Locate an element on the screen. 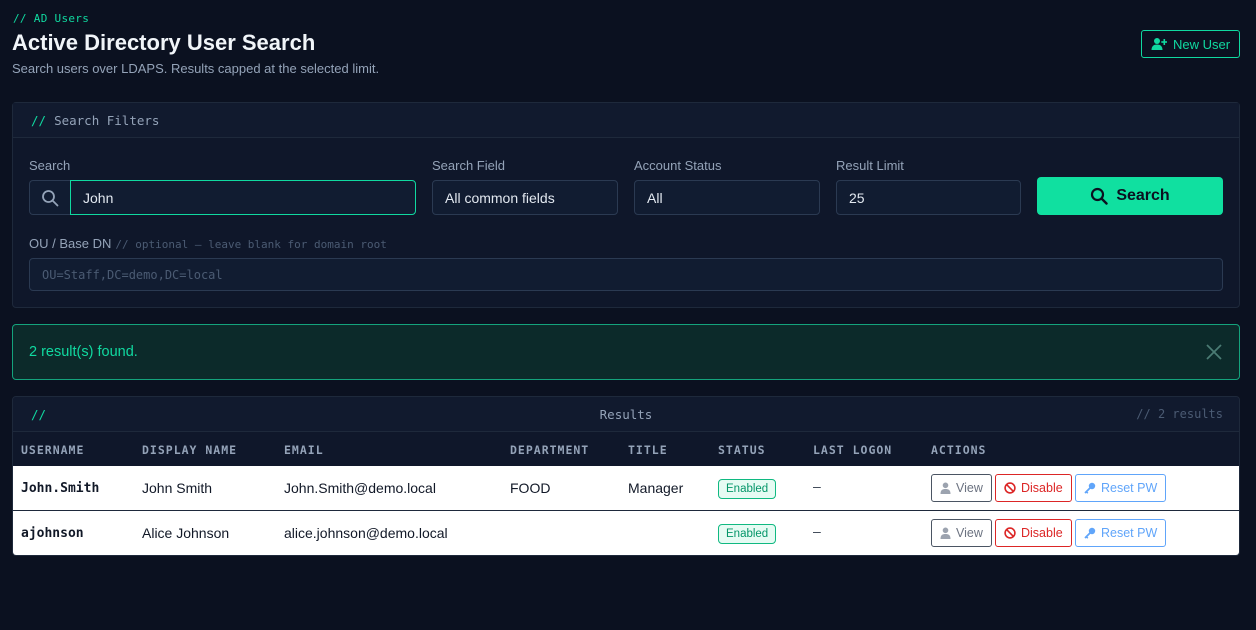  results-title: Results is located at coordinates (626, 414).